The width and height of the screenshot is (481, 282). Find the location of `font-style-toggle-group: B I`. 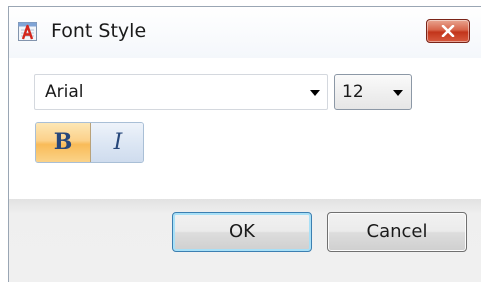

font-style-toggle-group: B I is located at coordinates (89, 142).